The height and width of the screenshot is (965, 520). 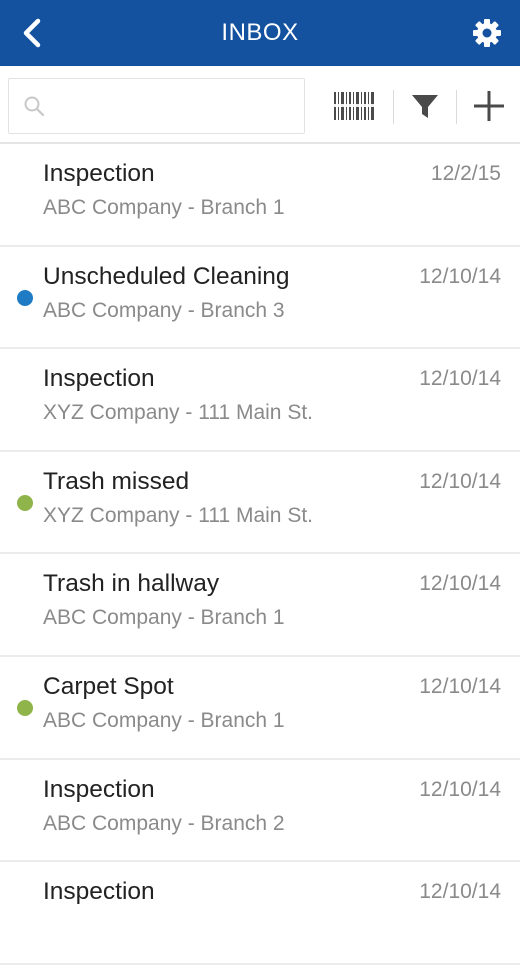 I want to click on item-title: Trash in hallway, so click(x=131, y=584).